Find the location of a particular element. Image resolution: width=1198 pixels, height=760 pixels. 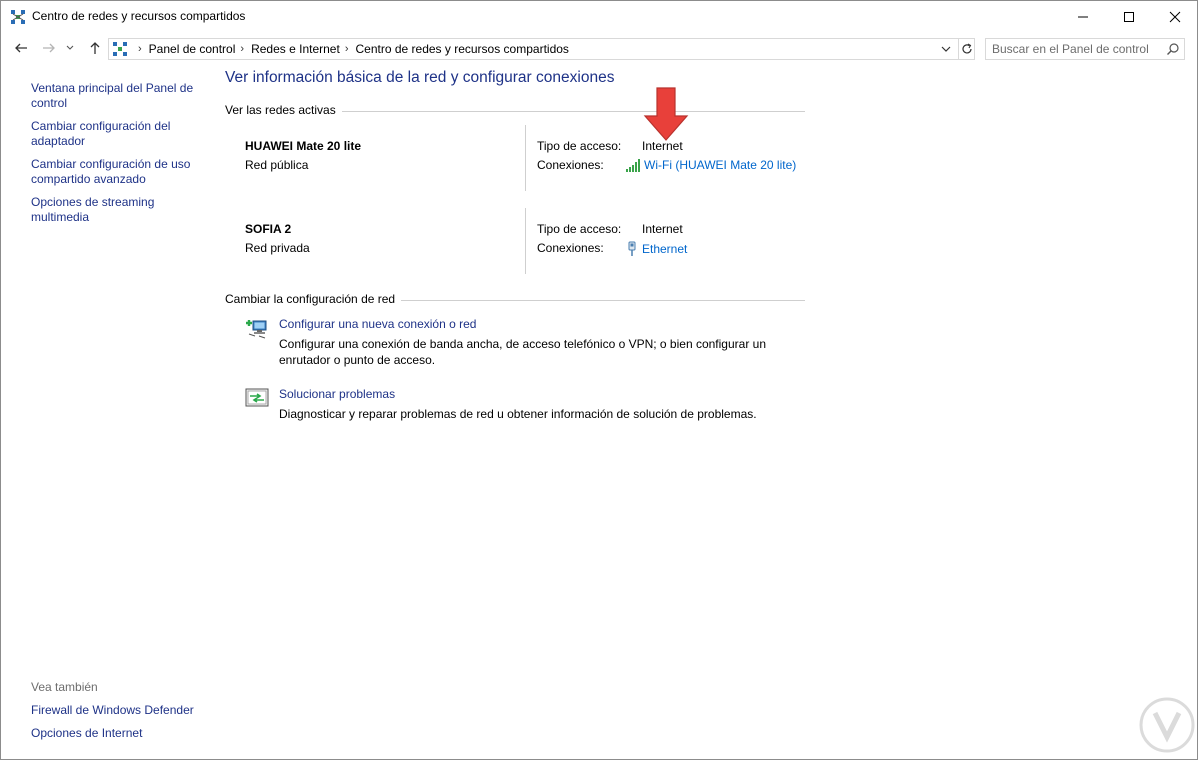

network-name: SOFIA 2 is located at coordinates (268, 229).